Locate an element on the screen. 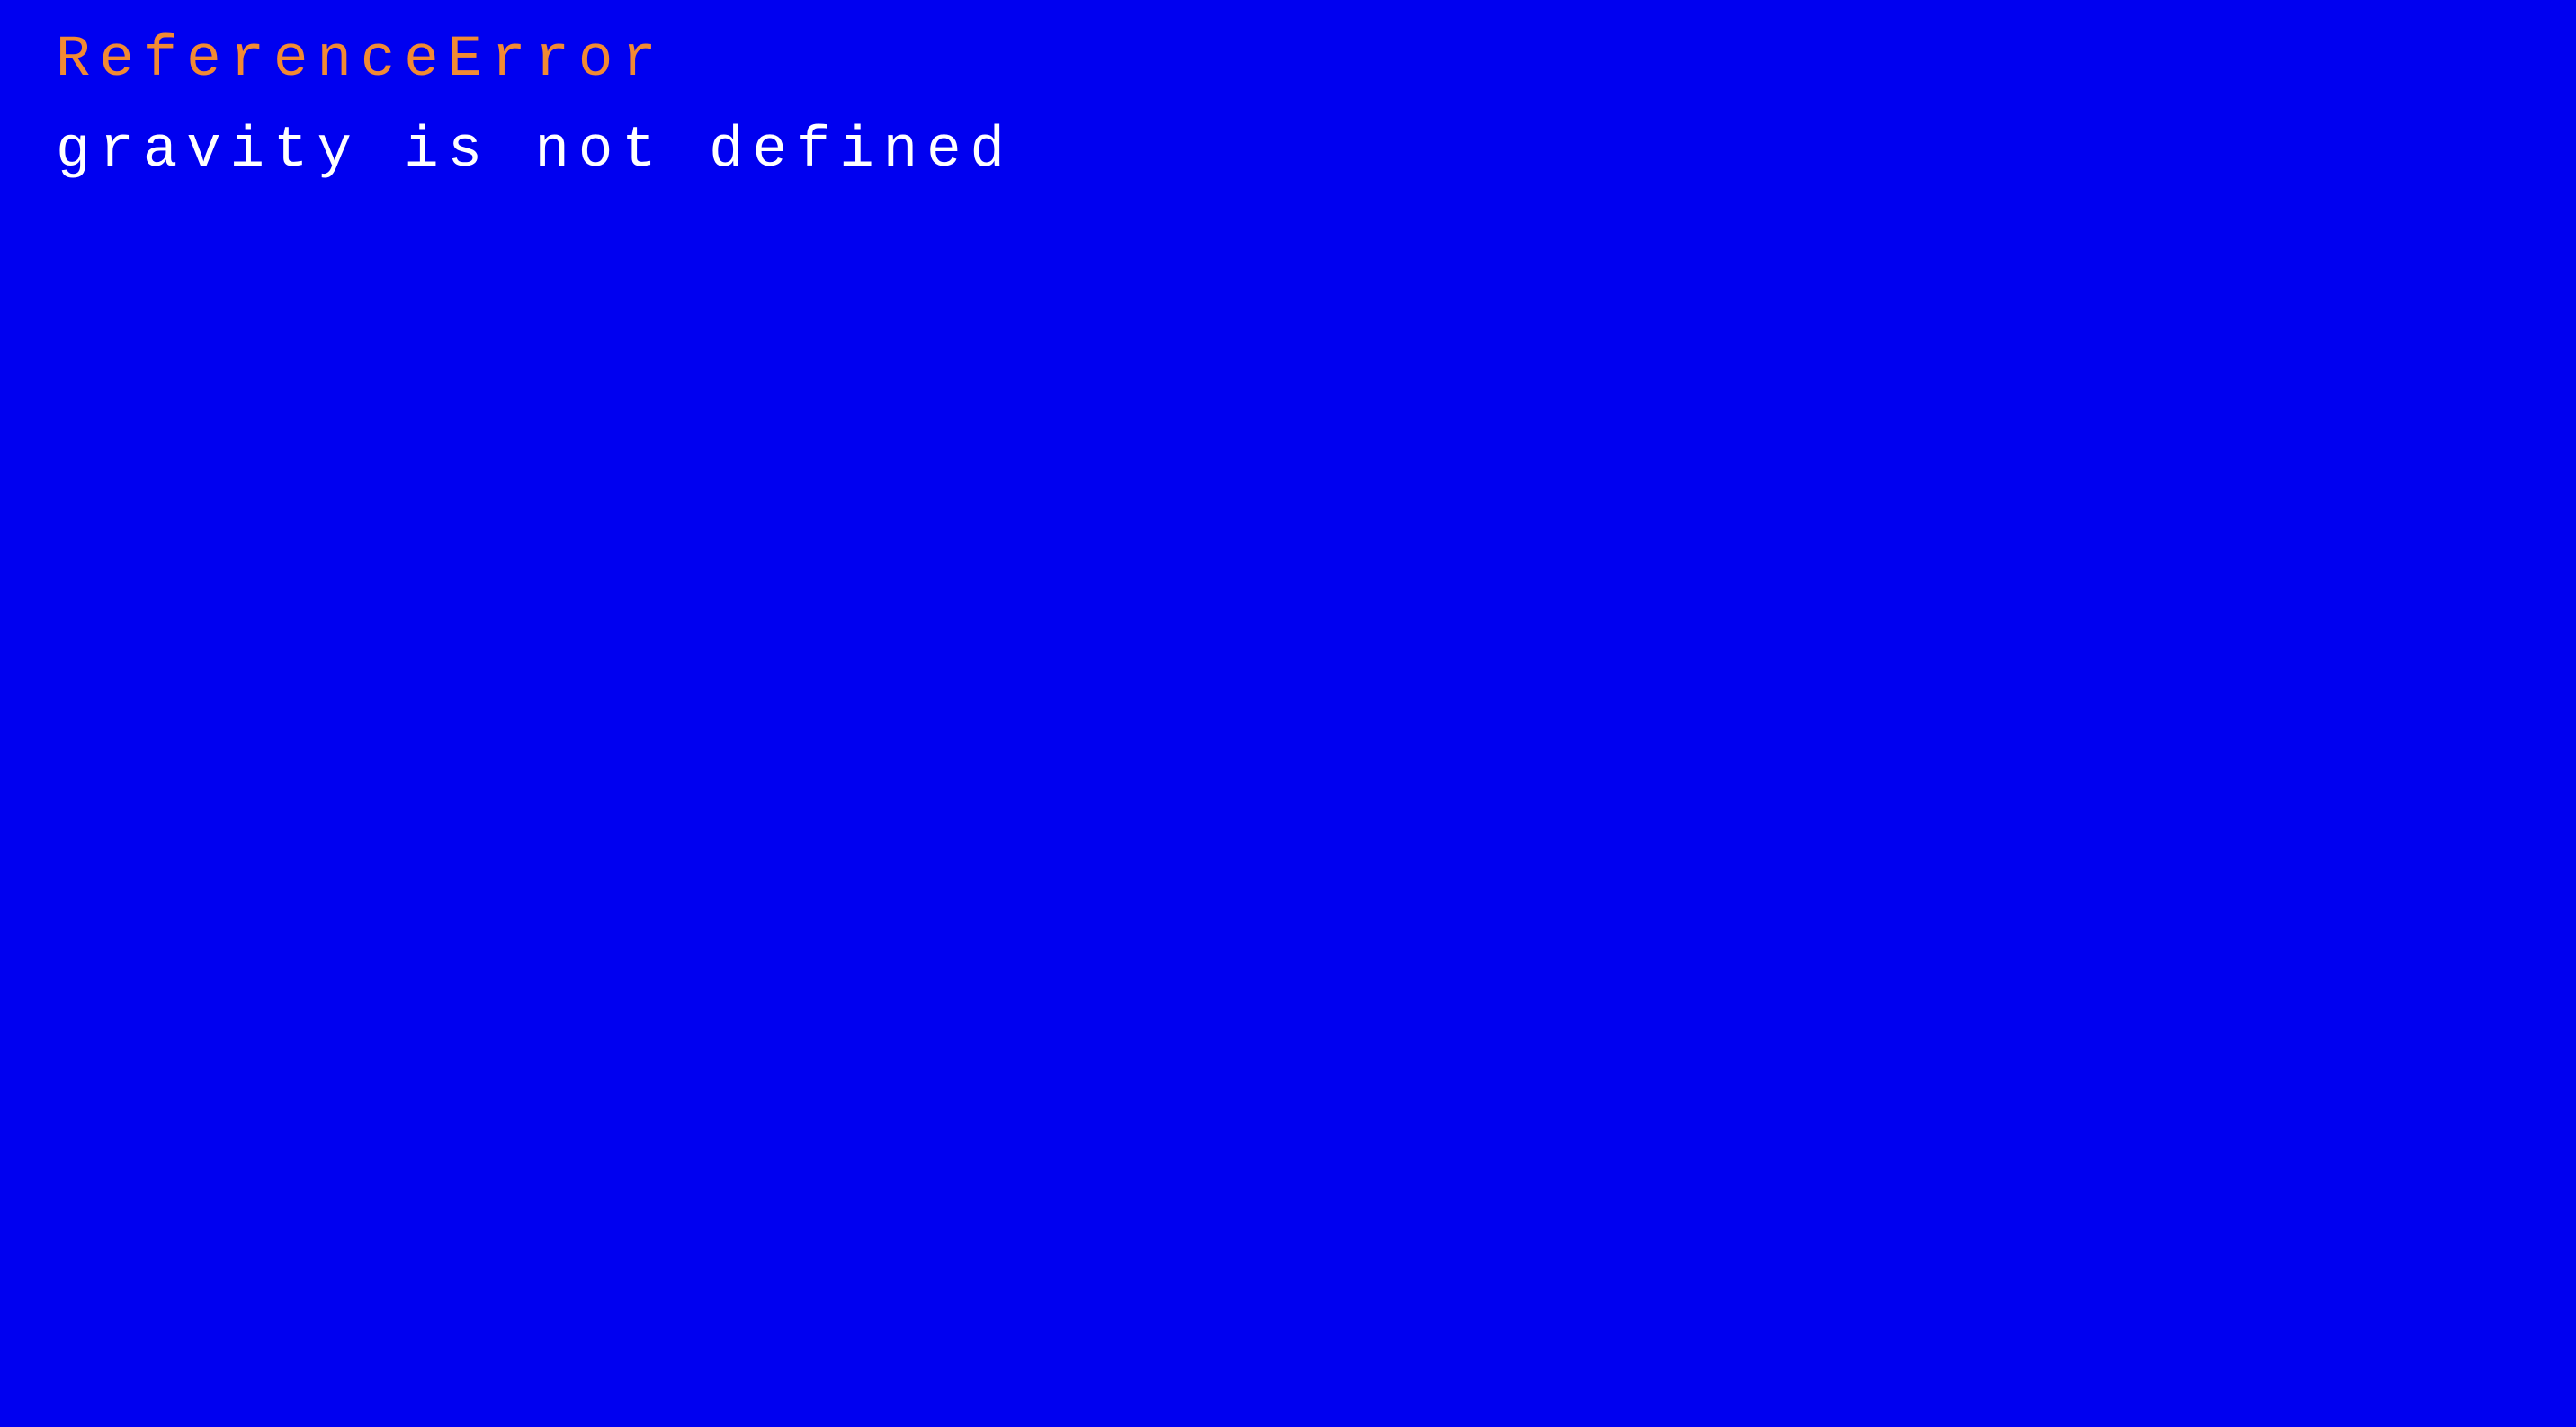  error-type: ReferenceError is located at coordinates (361, 60).